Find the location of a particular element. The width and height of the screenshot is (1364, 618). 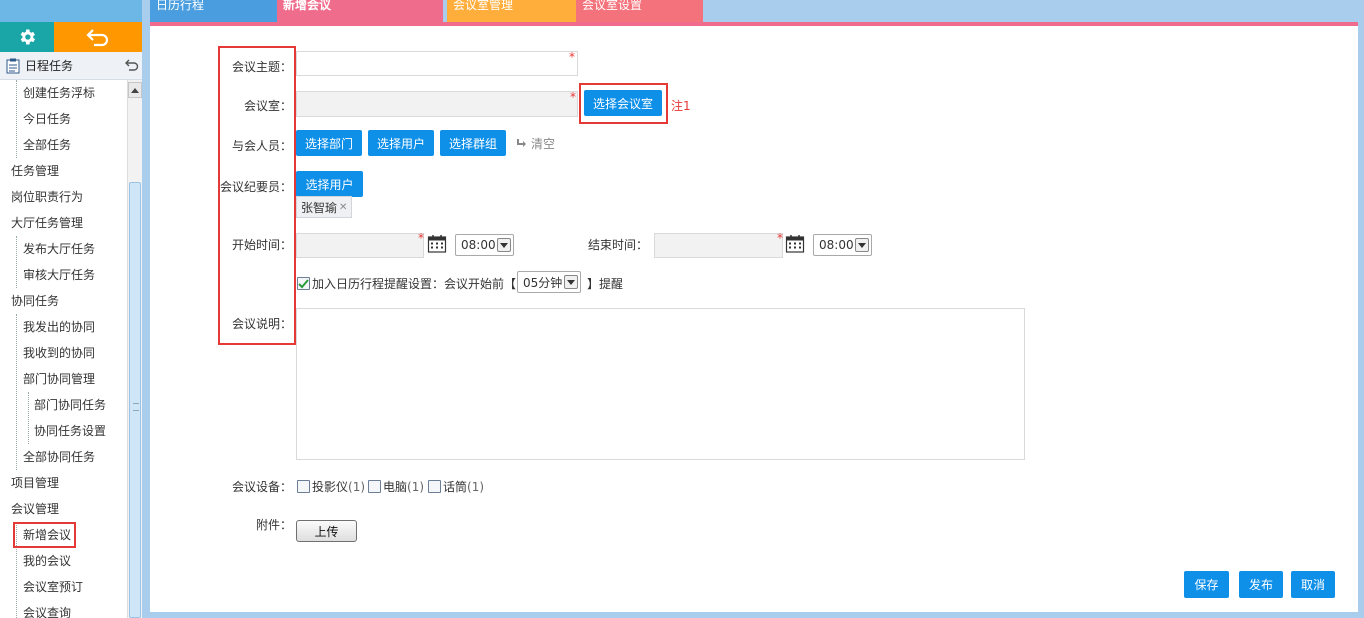

subject-input is located at coordinates (437, 63).